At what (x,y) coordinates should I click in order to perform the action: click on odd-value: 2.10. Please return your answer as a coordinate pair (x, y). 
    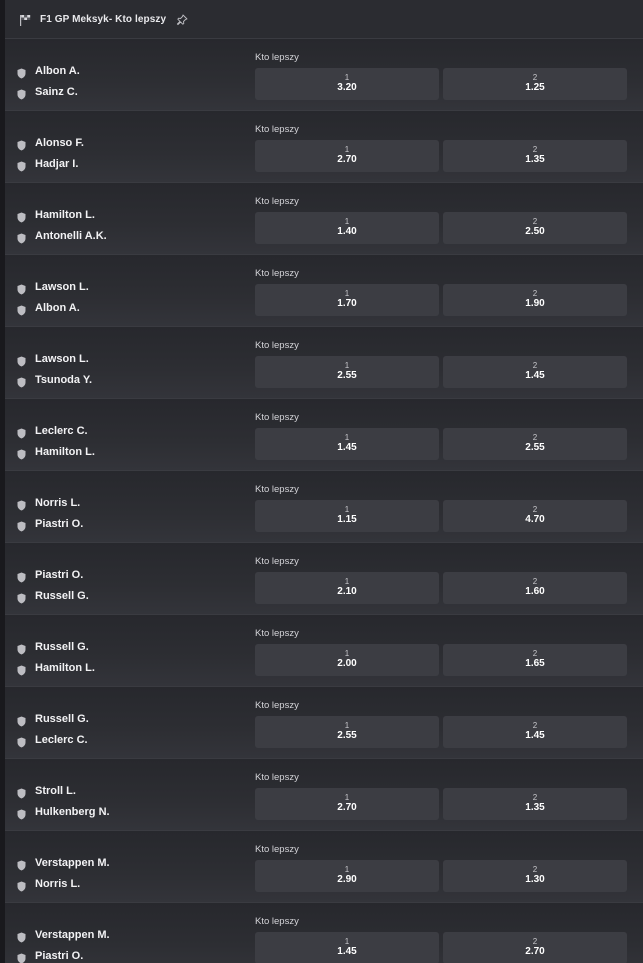
    Looking at the image, I should click on (347, 591).